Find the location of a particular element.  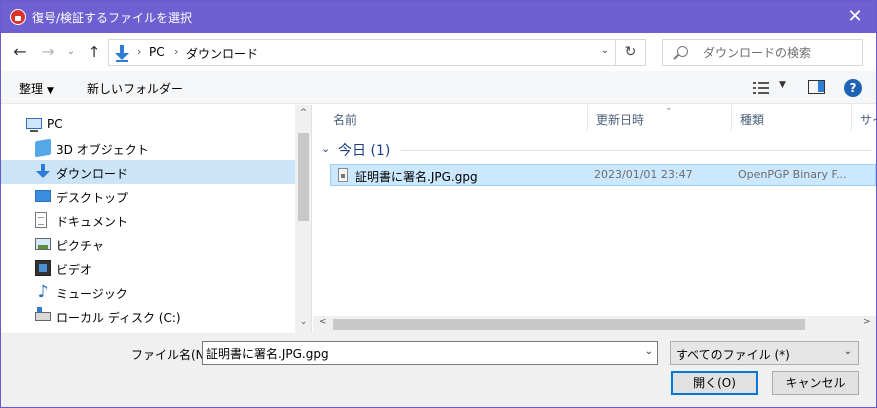

music-icon: ♪ is located at coordinates (43, 292).